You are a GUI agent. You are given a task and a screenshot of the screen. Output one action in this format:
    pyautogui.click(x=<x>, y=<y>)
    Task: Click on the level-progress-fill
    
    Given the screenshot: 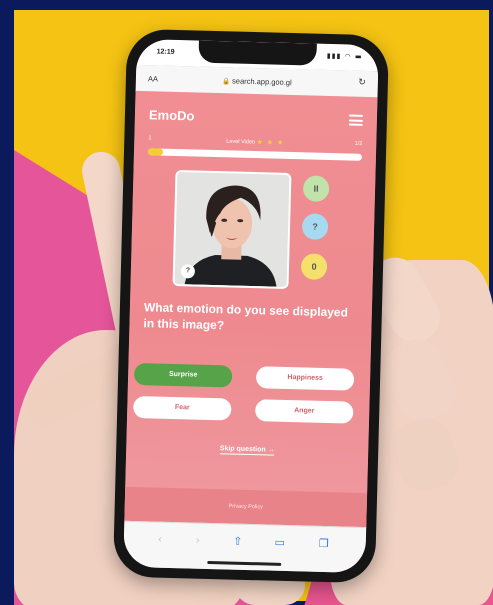 What is the action you would take?
    pyautogui.click(x=155, y=152)
    